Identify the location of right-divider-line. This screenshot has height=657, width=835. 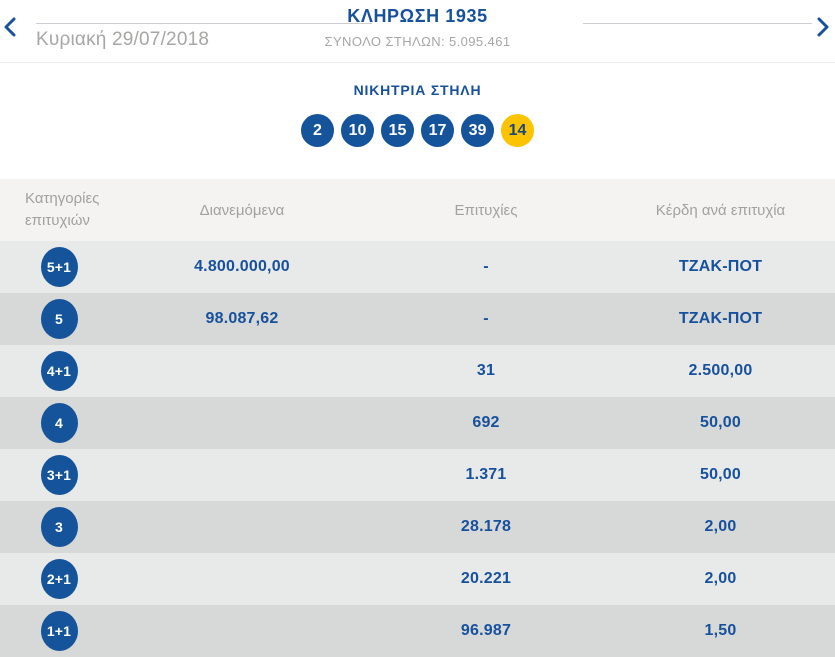
(697, 23).